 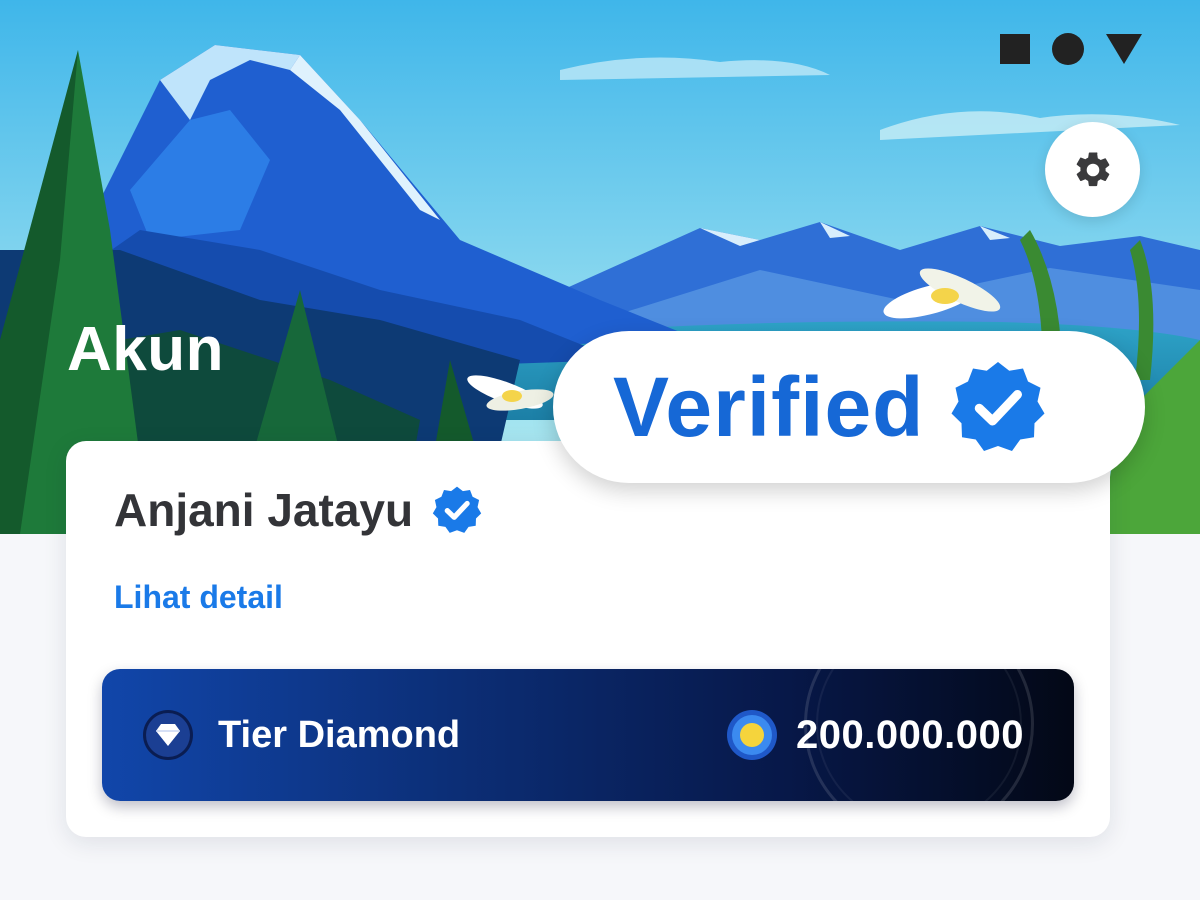 I want to click on verified-badge: Verified, so click(x=849, y=407).